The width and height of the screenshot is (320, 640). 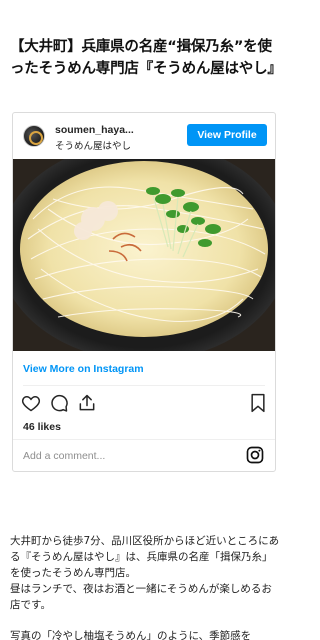 What do you see at coordinates (59, 403) in the screenshot?
I see `comment-icon` at bounding box center [59, 403].